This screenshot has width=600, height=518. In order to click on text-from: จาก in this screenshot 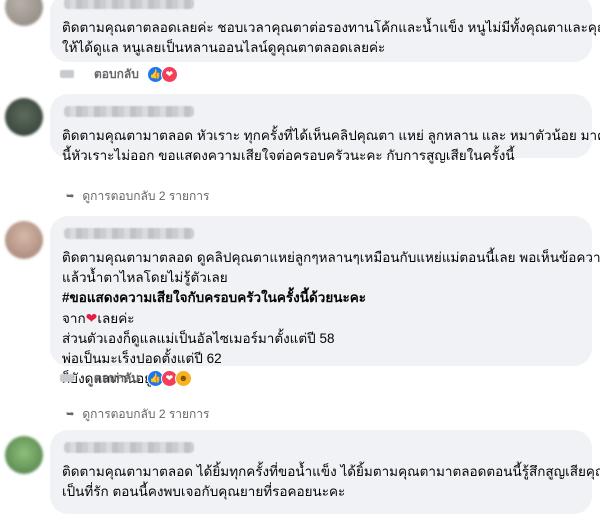, I will do `click(74, 318)`.